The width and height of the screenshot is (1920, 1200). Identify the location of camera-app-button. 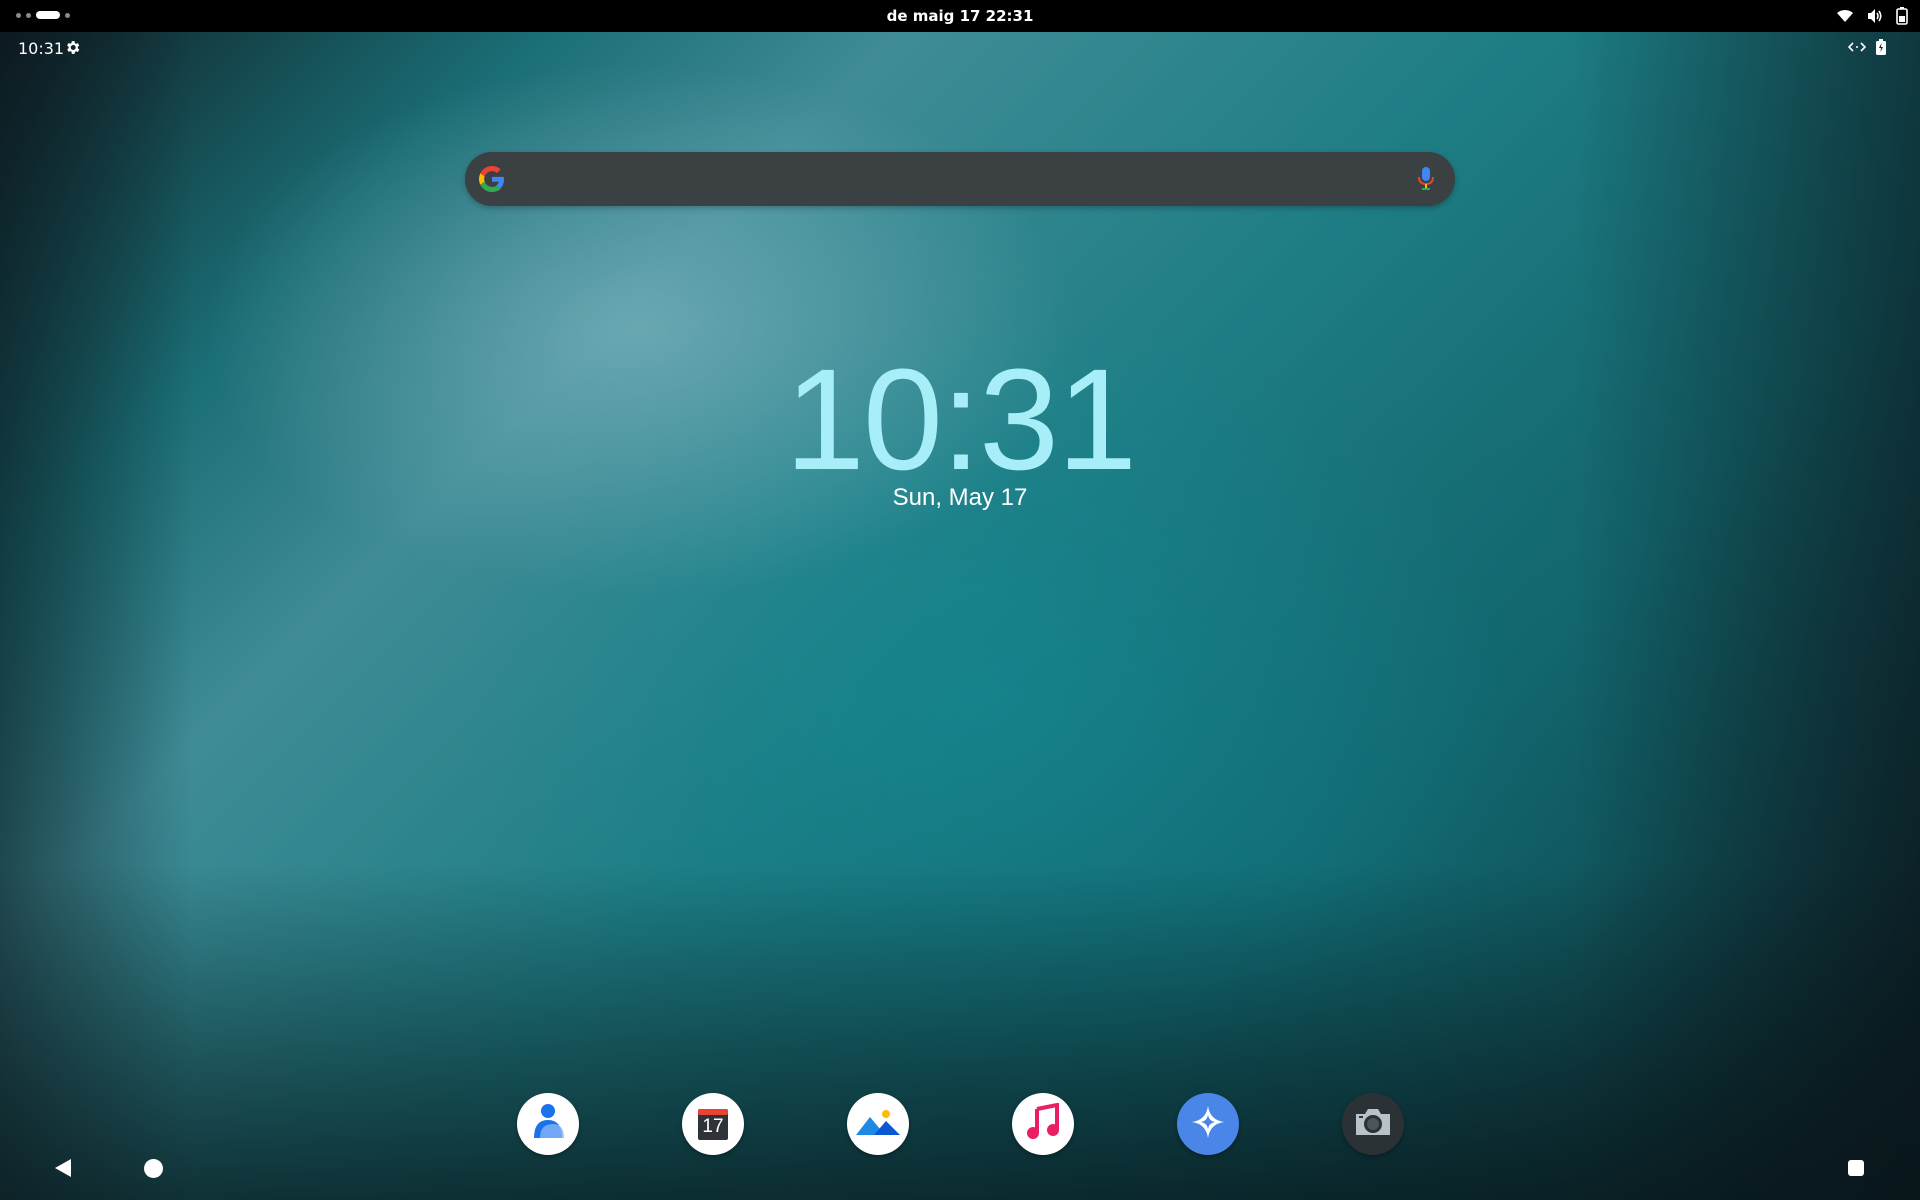
(1373, 1124).